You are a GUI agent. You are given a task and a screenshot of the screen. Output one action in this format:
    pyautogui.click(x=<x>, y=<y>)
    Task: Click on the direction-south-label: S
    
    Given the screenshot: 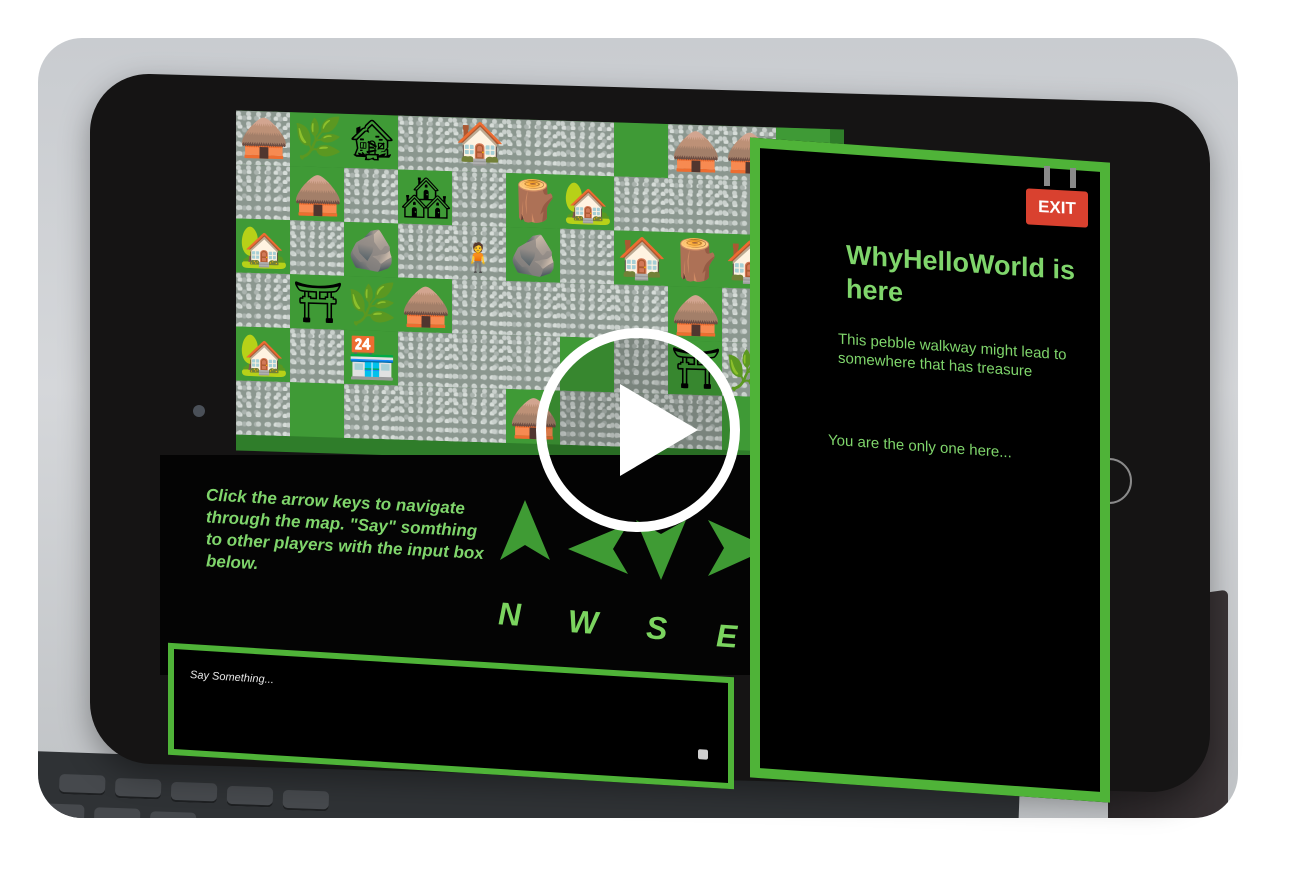 What is the action you would take?
    pyautogui.click(x=656, y=628)
    